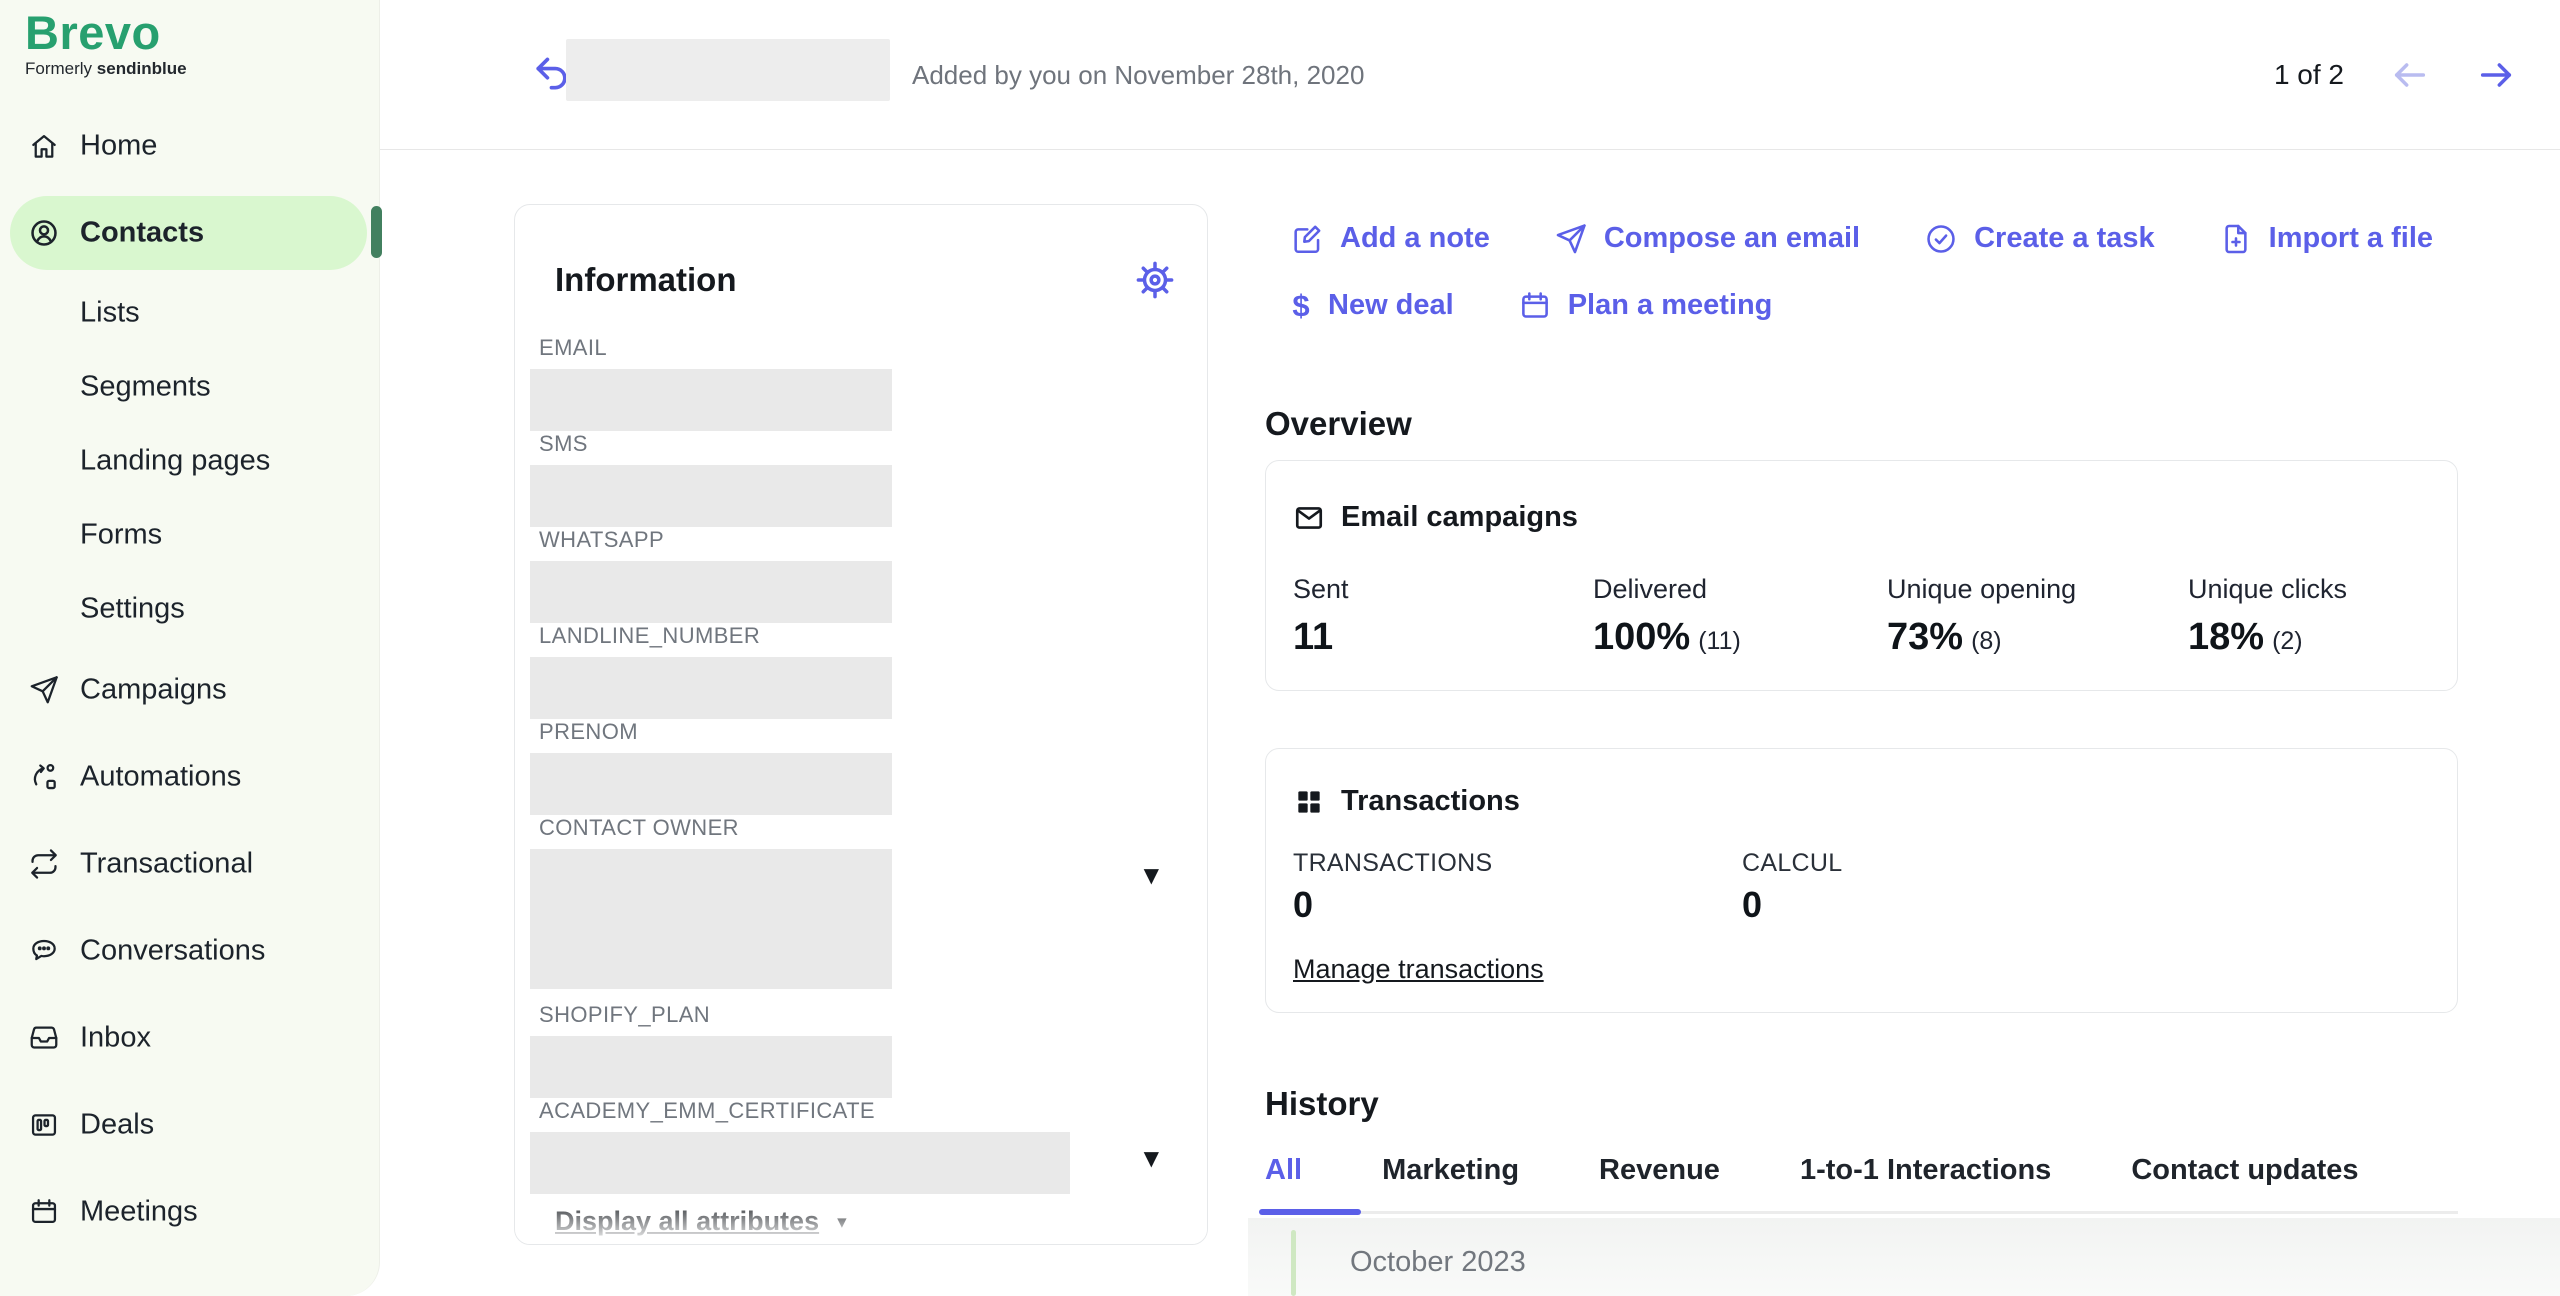 The width and height of the screenshot is (2560, 1296). Describe the element at coordinates (44, 1125) in the screenshot. I see `deals-icon` at that location.